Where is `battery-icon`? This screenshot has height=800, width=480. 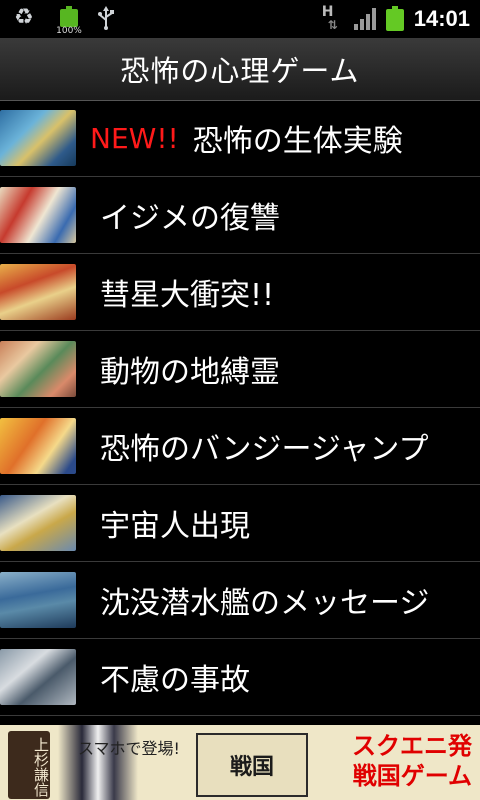
battery-icon is located at coordinates (394, 19).